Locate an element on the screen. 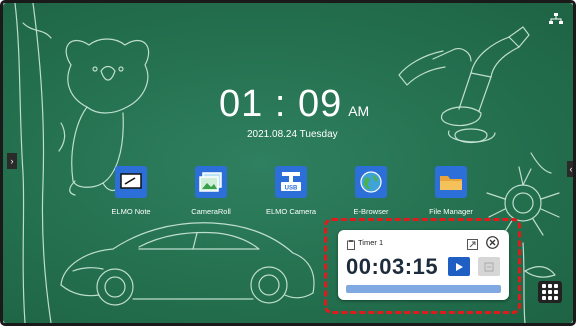 The image size is (576, 326). timer-widget: Timer 1 00:03:15 is located at coordinates (423, 265).